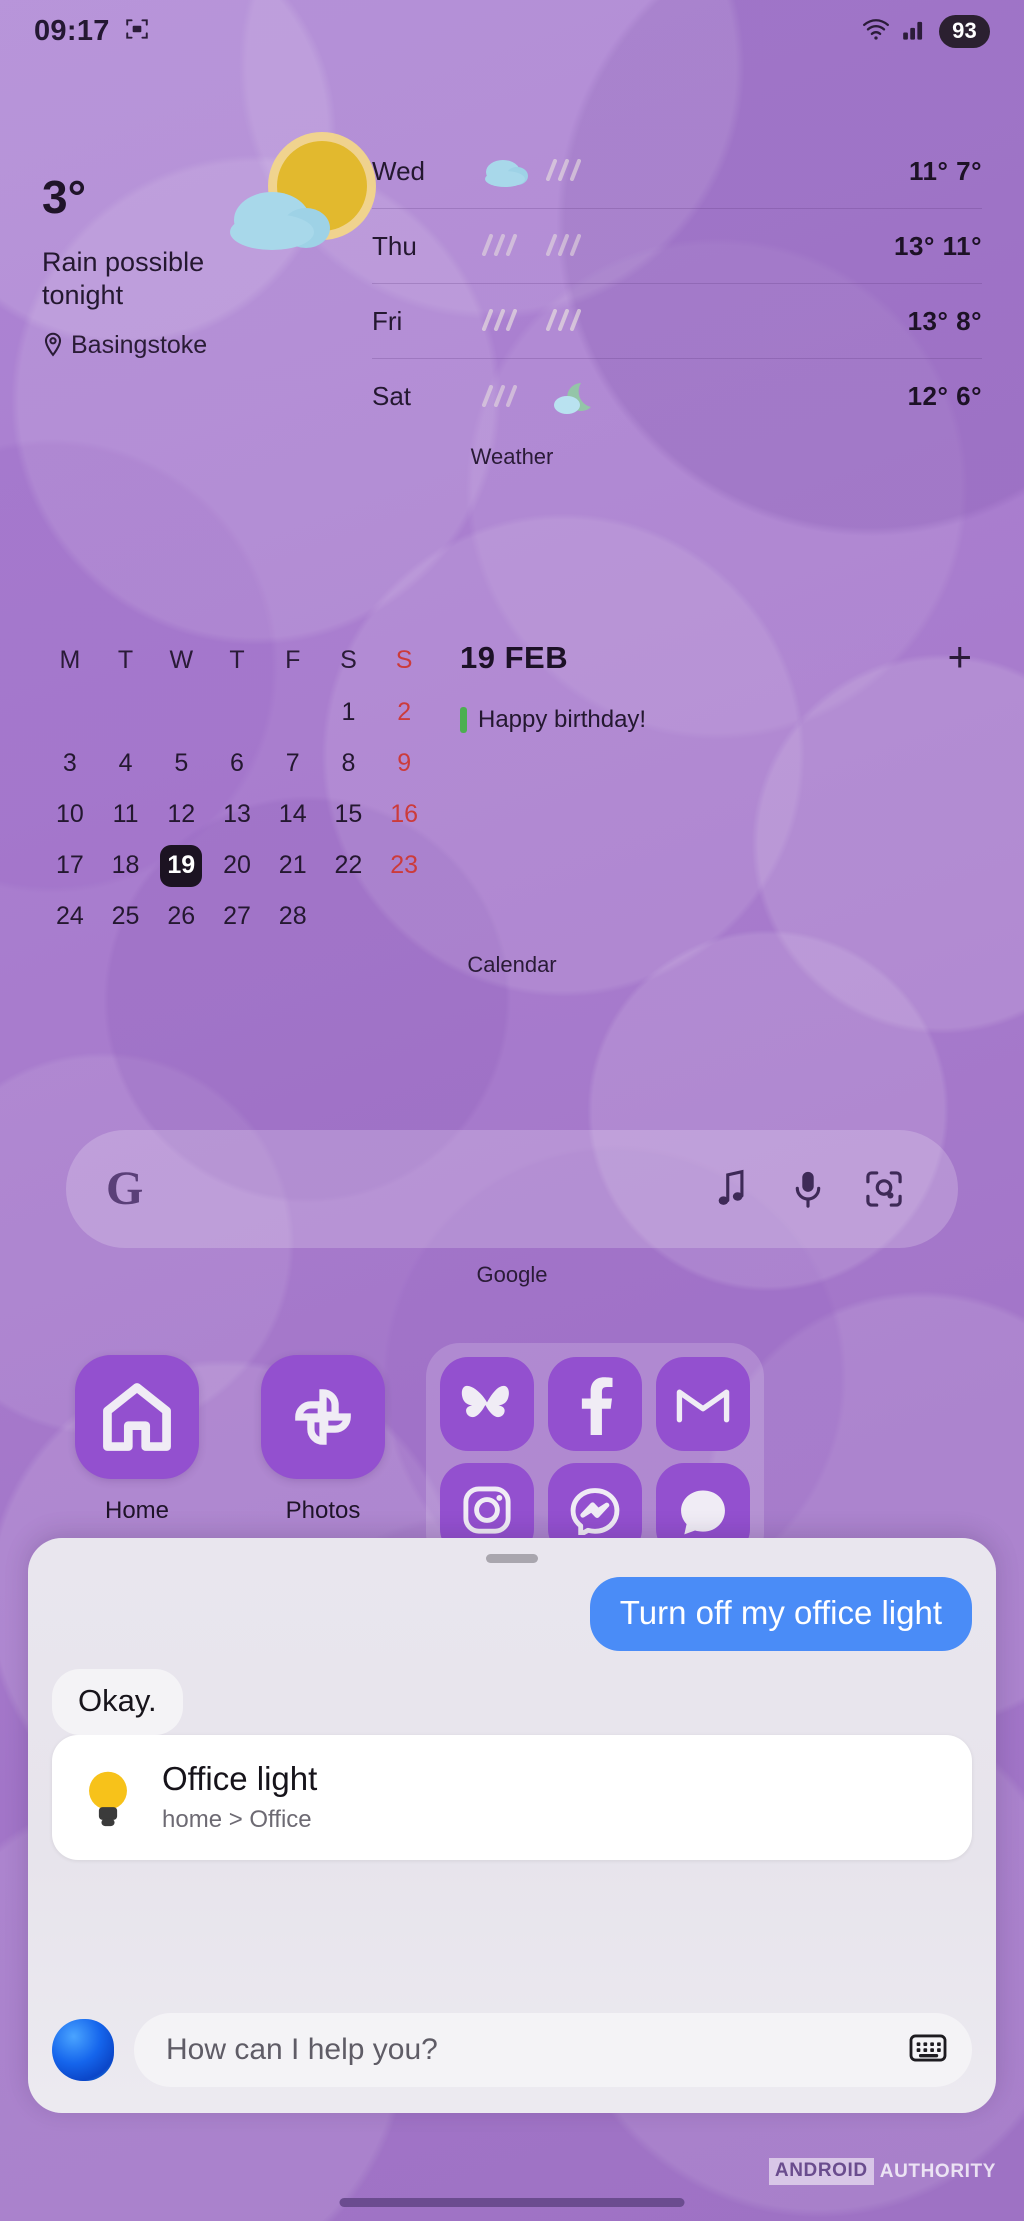 Image resolution: width=1024 pixels, height=2221 pixels. What do you see at coordinates (404, 763) in the screenshot?
I see `calendar-day: 9` at bounding box center [404, 763].